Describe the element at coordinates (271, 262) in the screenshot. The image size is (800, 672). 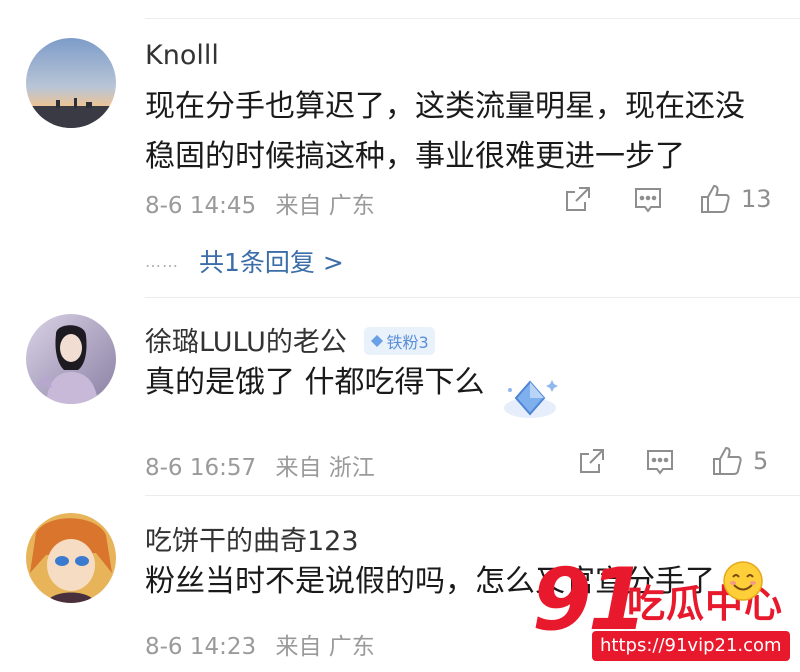
I see `reply-count-text: 共1条回复 >` at that location.